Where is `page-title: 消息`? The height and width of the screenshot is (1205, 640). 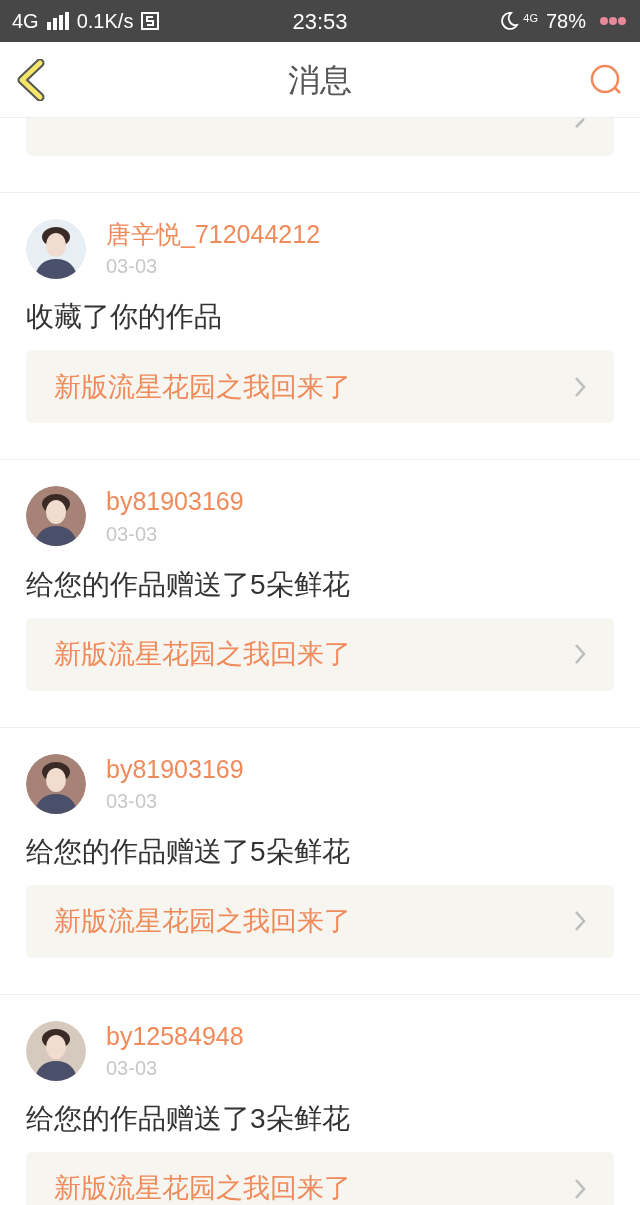 page-title: 消息 is located at coordinates (320, 80).